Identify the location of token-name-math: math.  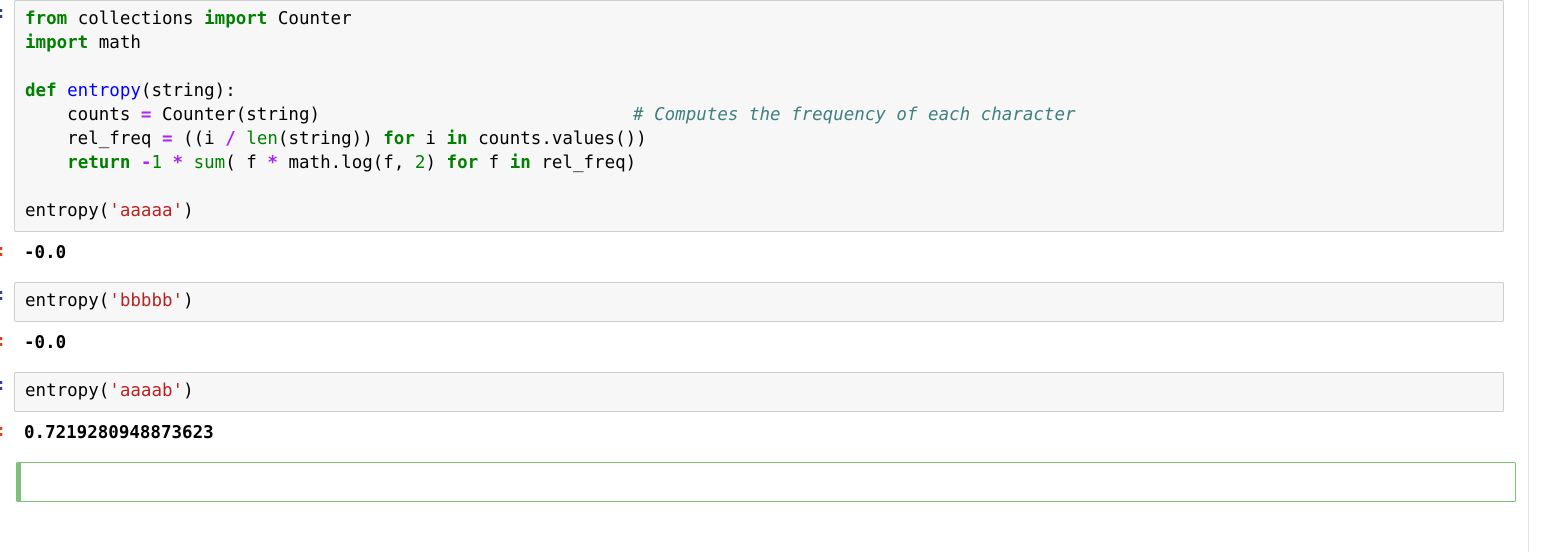
(114, 43).